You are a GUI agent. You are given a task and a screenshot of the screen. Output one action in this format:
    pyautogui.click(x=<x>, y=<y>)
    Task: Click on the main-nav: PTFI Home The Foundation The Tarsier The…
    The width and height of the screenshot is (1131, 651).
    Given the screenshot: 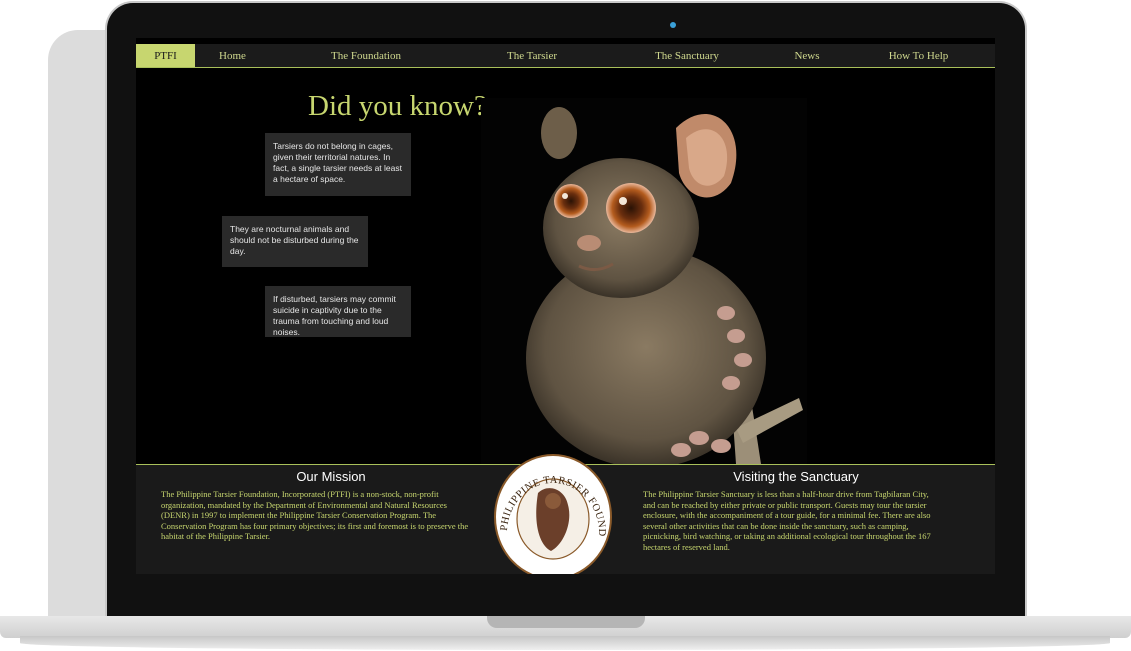 What is the action you would take?
    pyautogui.click(x=565, y=56)
    